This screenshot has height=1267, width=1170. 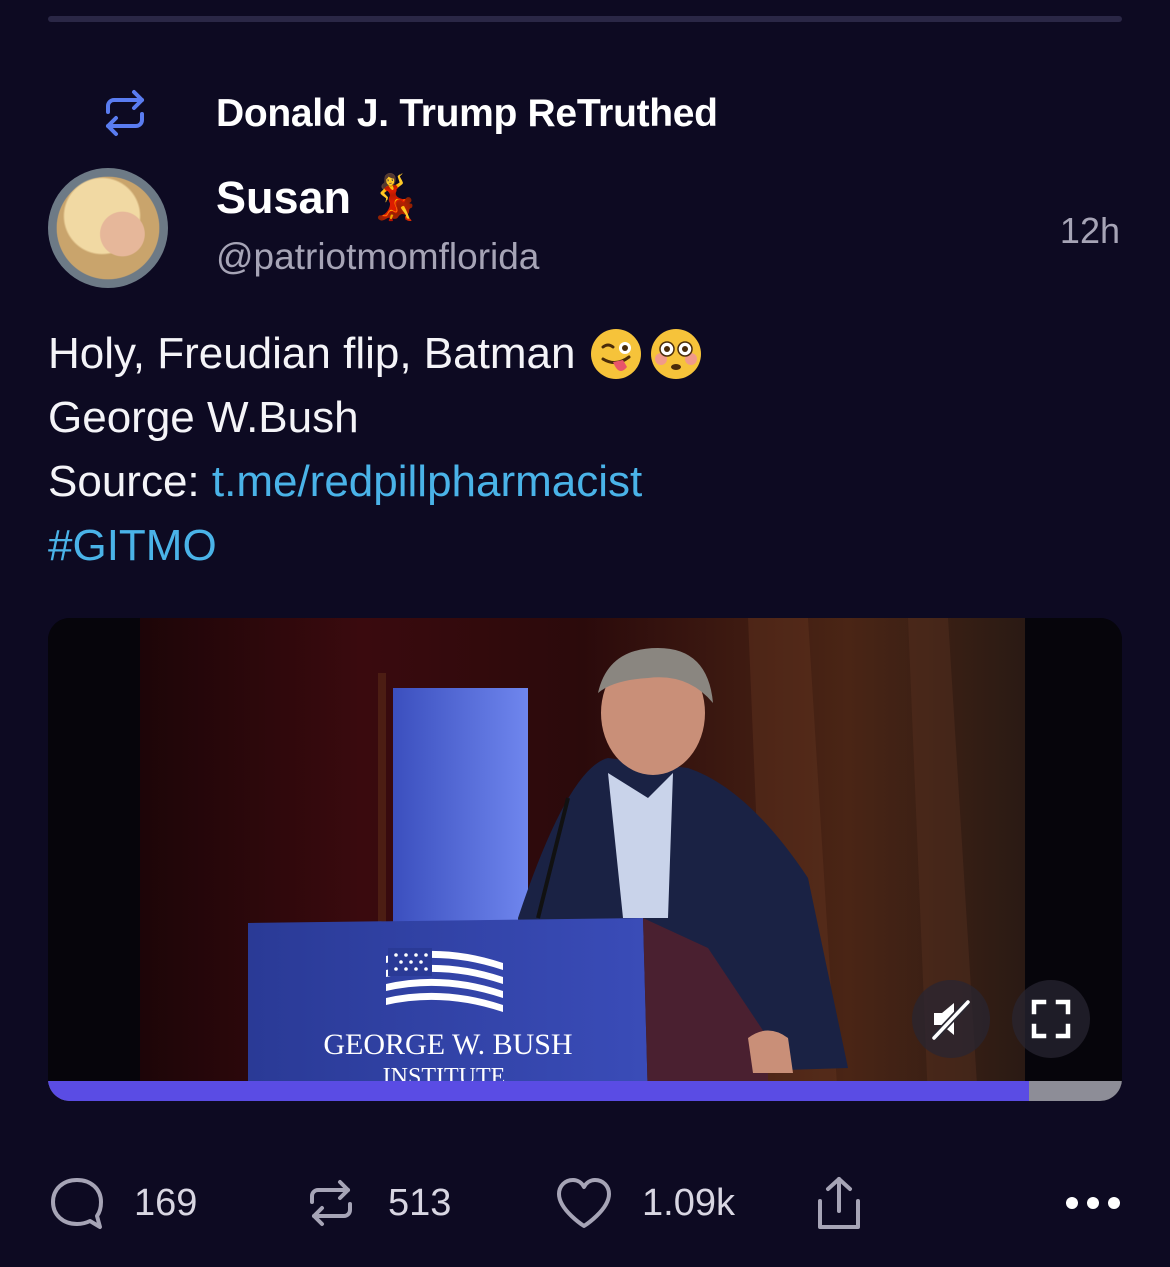 I want to click on author-name-text: Susan, so click(x=284, y=197).